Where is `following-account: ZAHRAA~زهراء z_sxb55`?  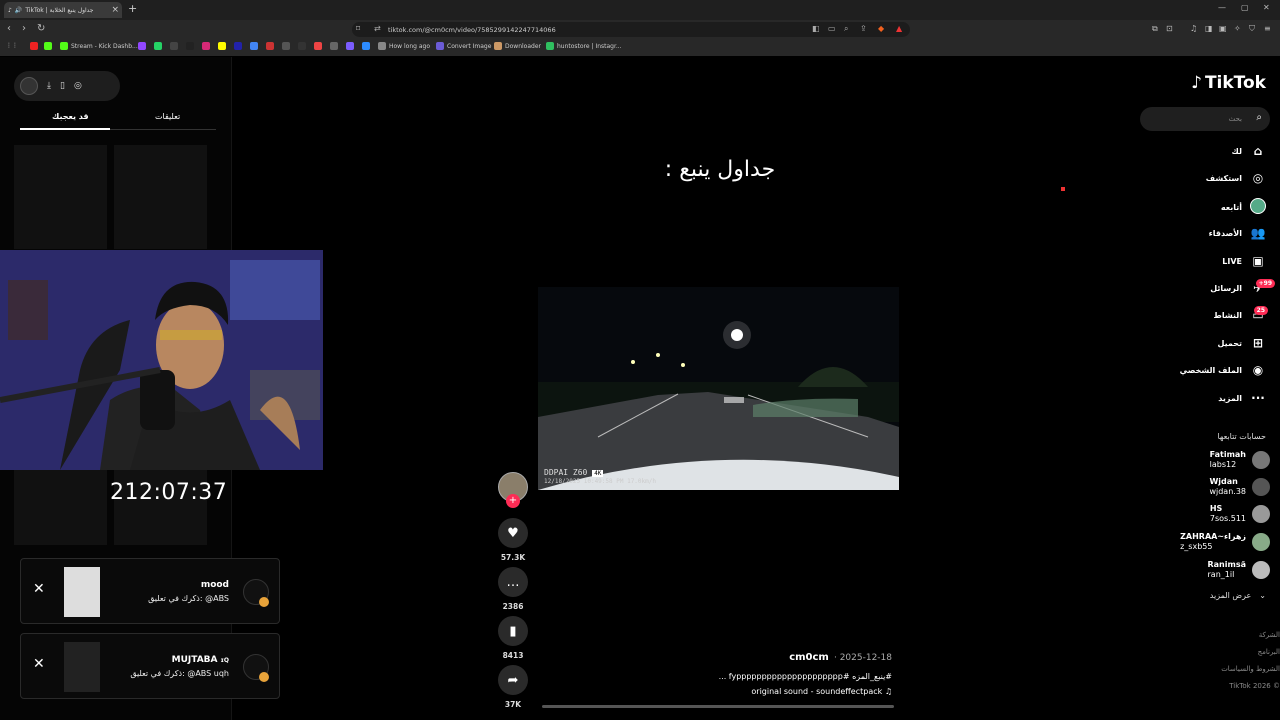 following-account: ZAHRAA~زهراء z_sxb55 is located at coordinates (1225, 542).